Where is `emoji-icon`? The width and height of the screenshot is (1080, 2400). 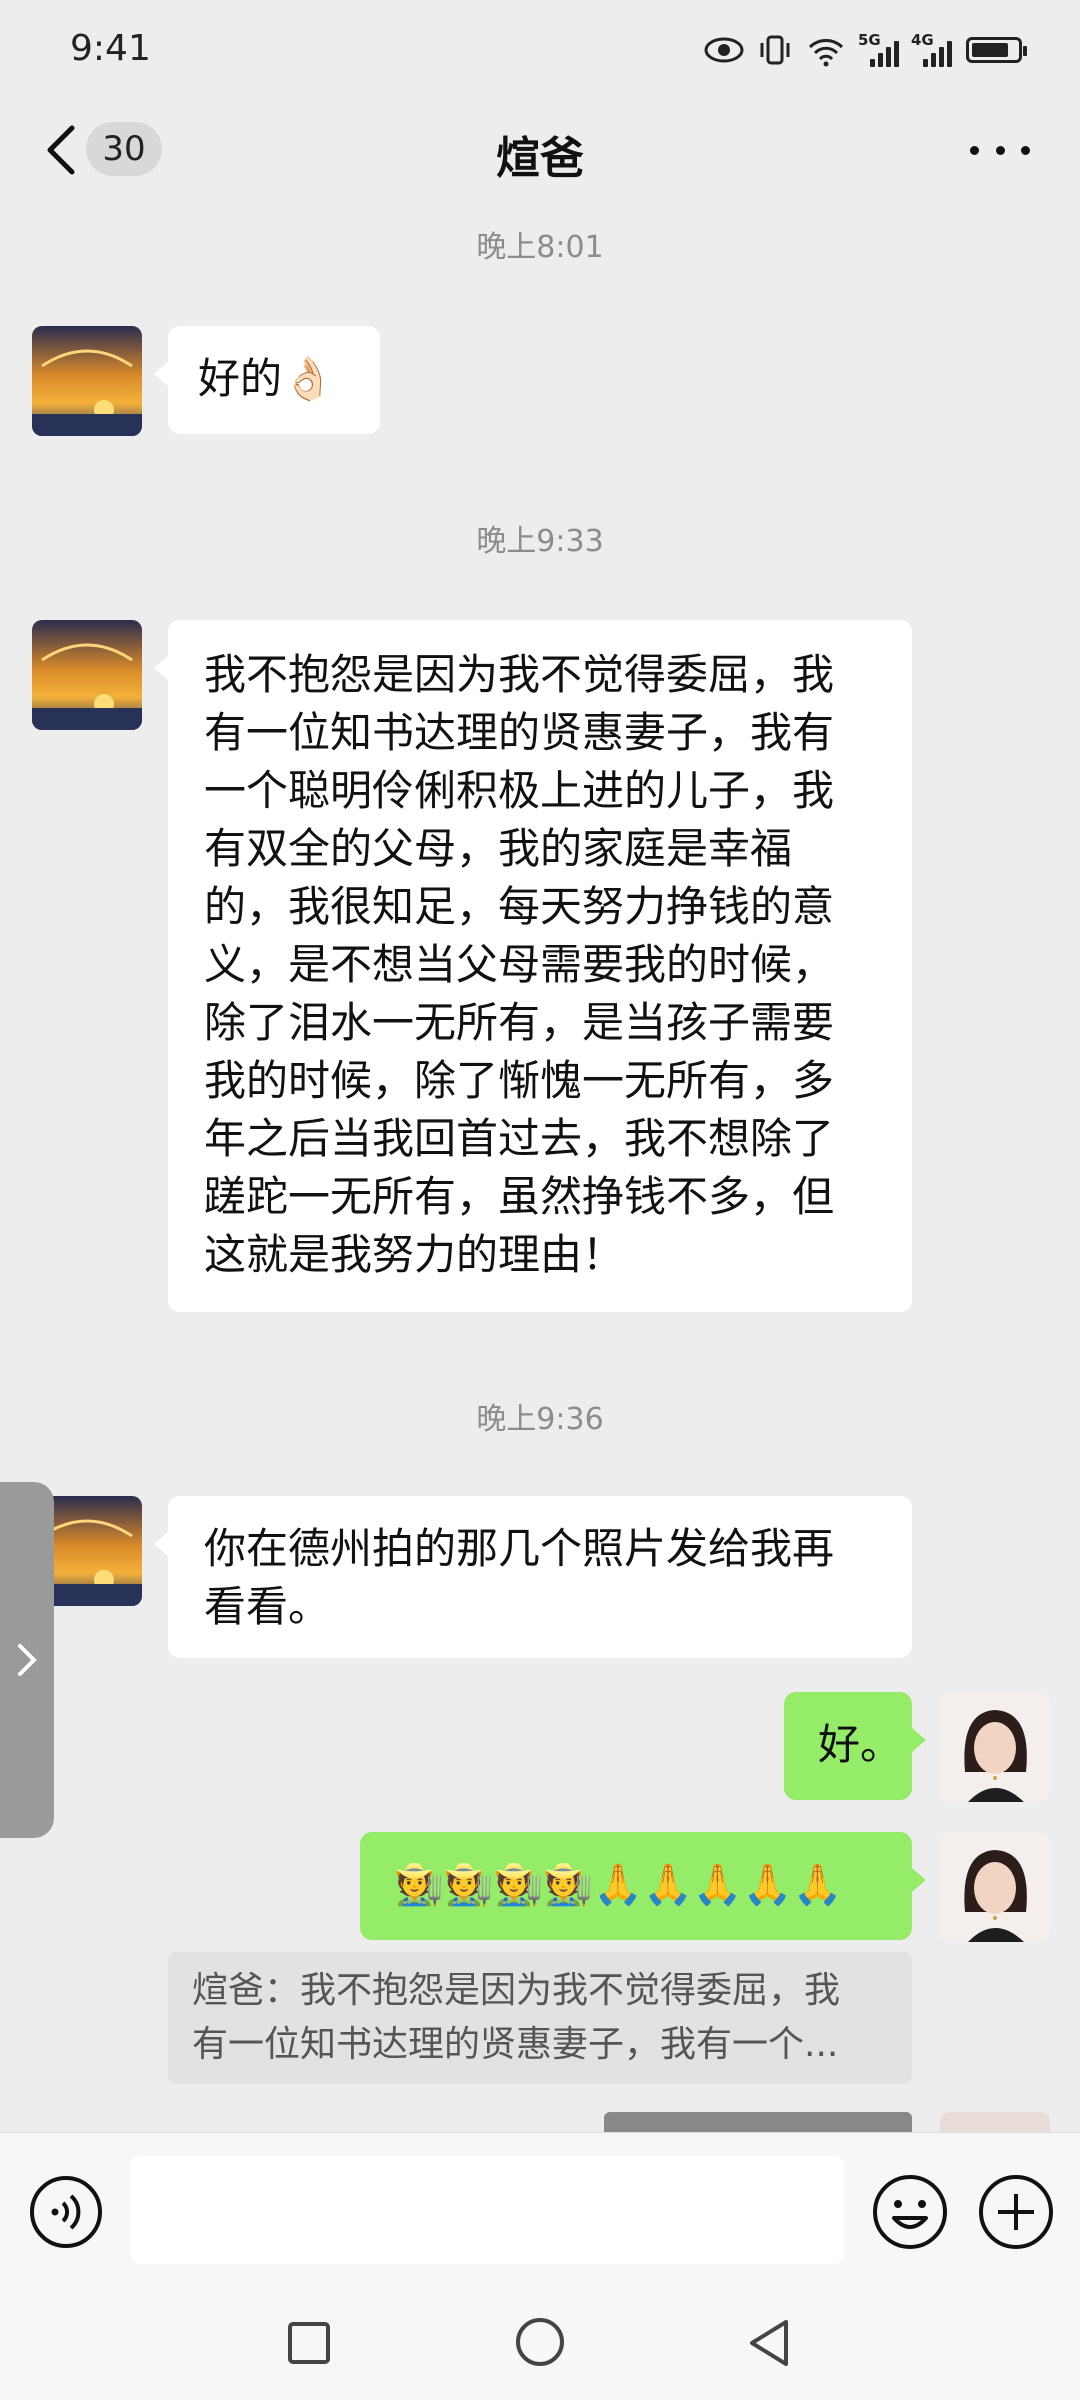
emoji-icon is located at coordinates (910, 2212).